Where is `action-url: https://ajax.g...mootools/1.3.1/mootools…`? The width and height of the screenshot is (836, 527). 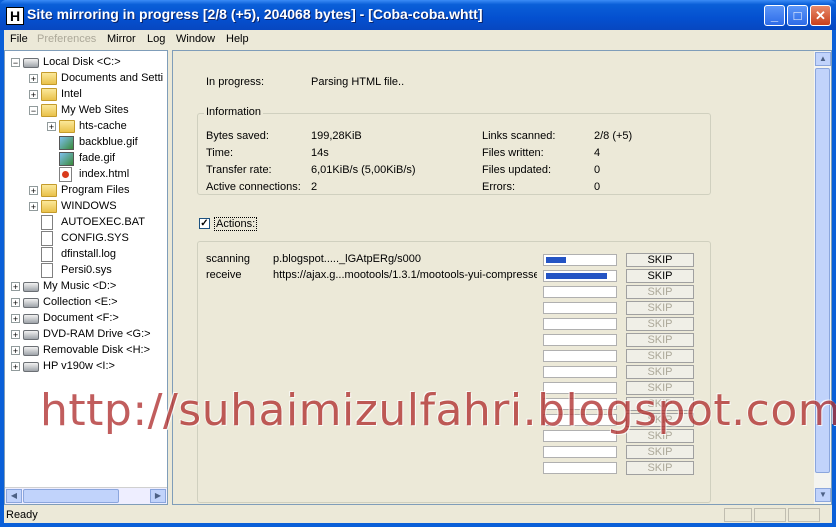
action-url: https://ajax.g...mootools/1.3.1/mootools… is located at coordinates (405, 275).